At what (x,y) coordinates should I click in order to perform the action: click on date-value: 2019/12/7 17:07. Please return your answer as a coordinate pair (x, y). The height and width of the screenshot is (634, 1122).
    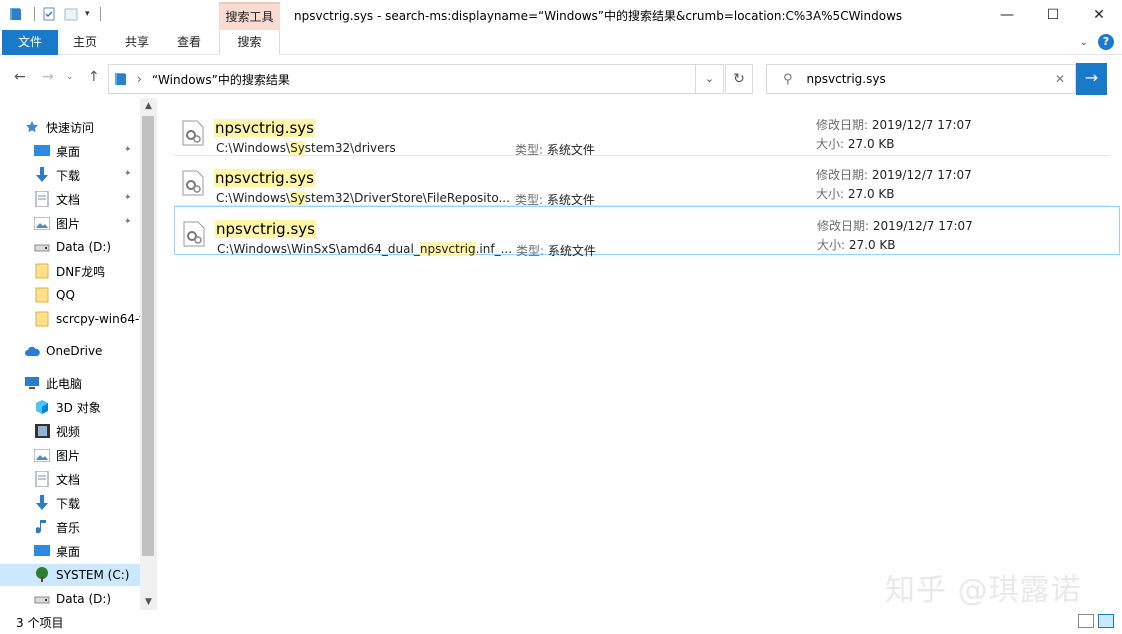
    Looking at the image, I should click on (920, 175).